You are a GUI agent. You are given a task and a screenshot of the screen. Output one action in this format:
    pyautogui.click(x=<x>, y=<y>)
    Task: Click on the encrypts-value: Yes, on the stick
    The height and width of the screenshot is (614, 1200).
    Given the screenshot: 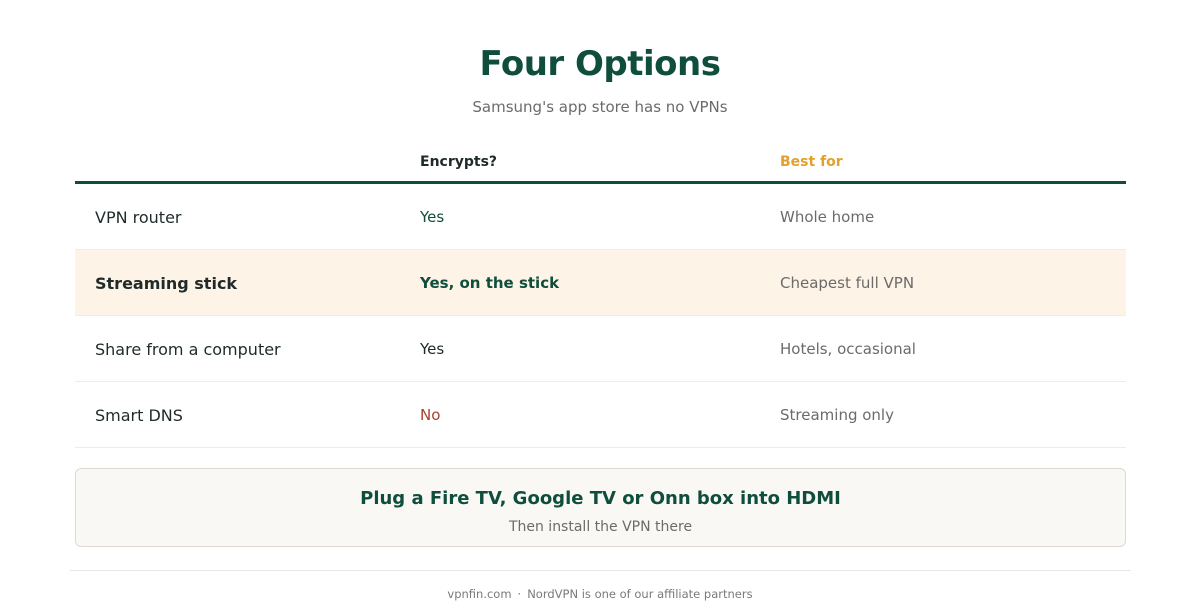 What is the action you would take?
    pyautogui.click(x=490, y=283)
    